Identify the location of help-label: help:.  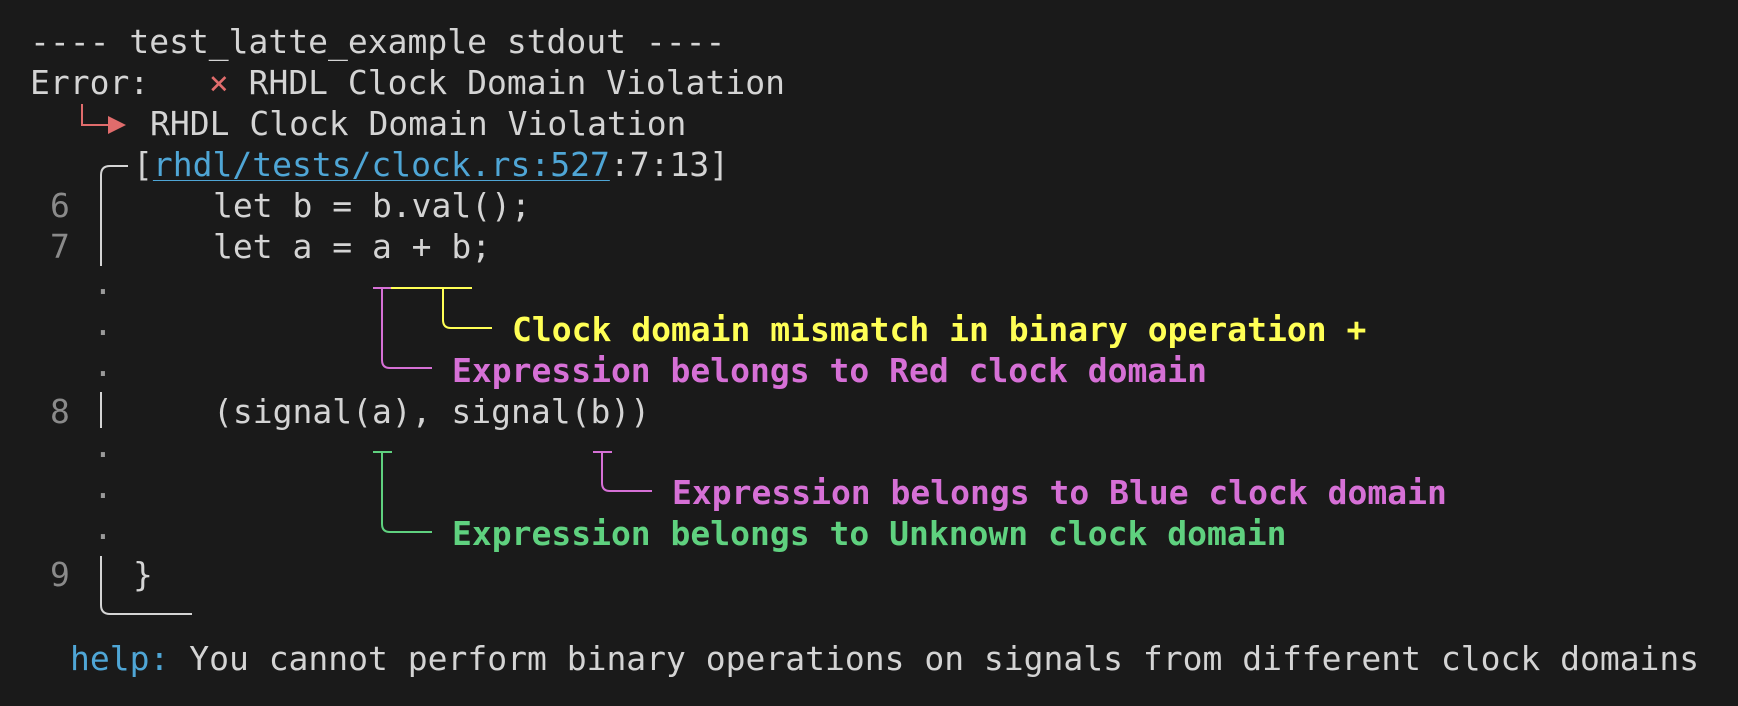
(120, 658).